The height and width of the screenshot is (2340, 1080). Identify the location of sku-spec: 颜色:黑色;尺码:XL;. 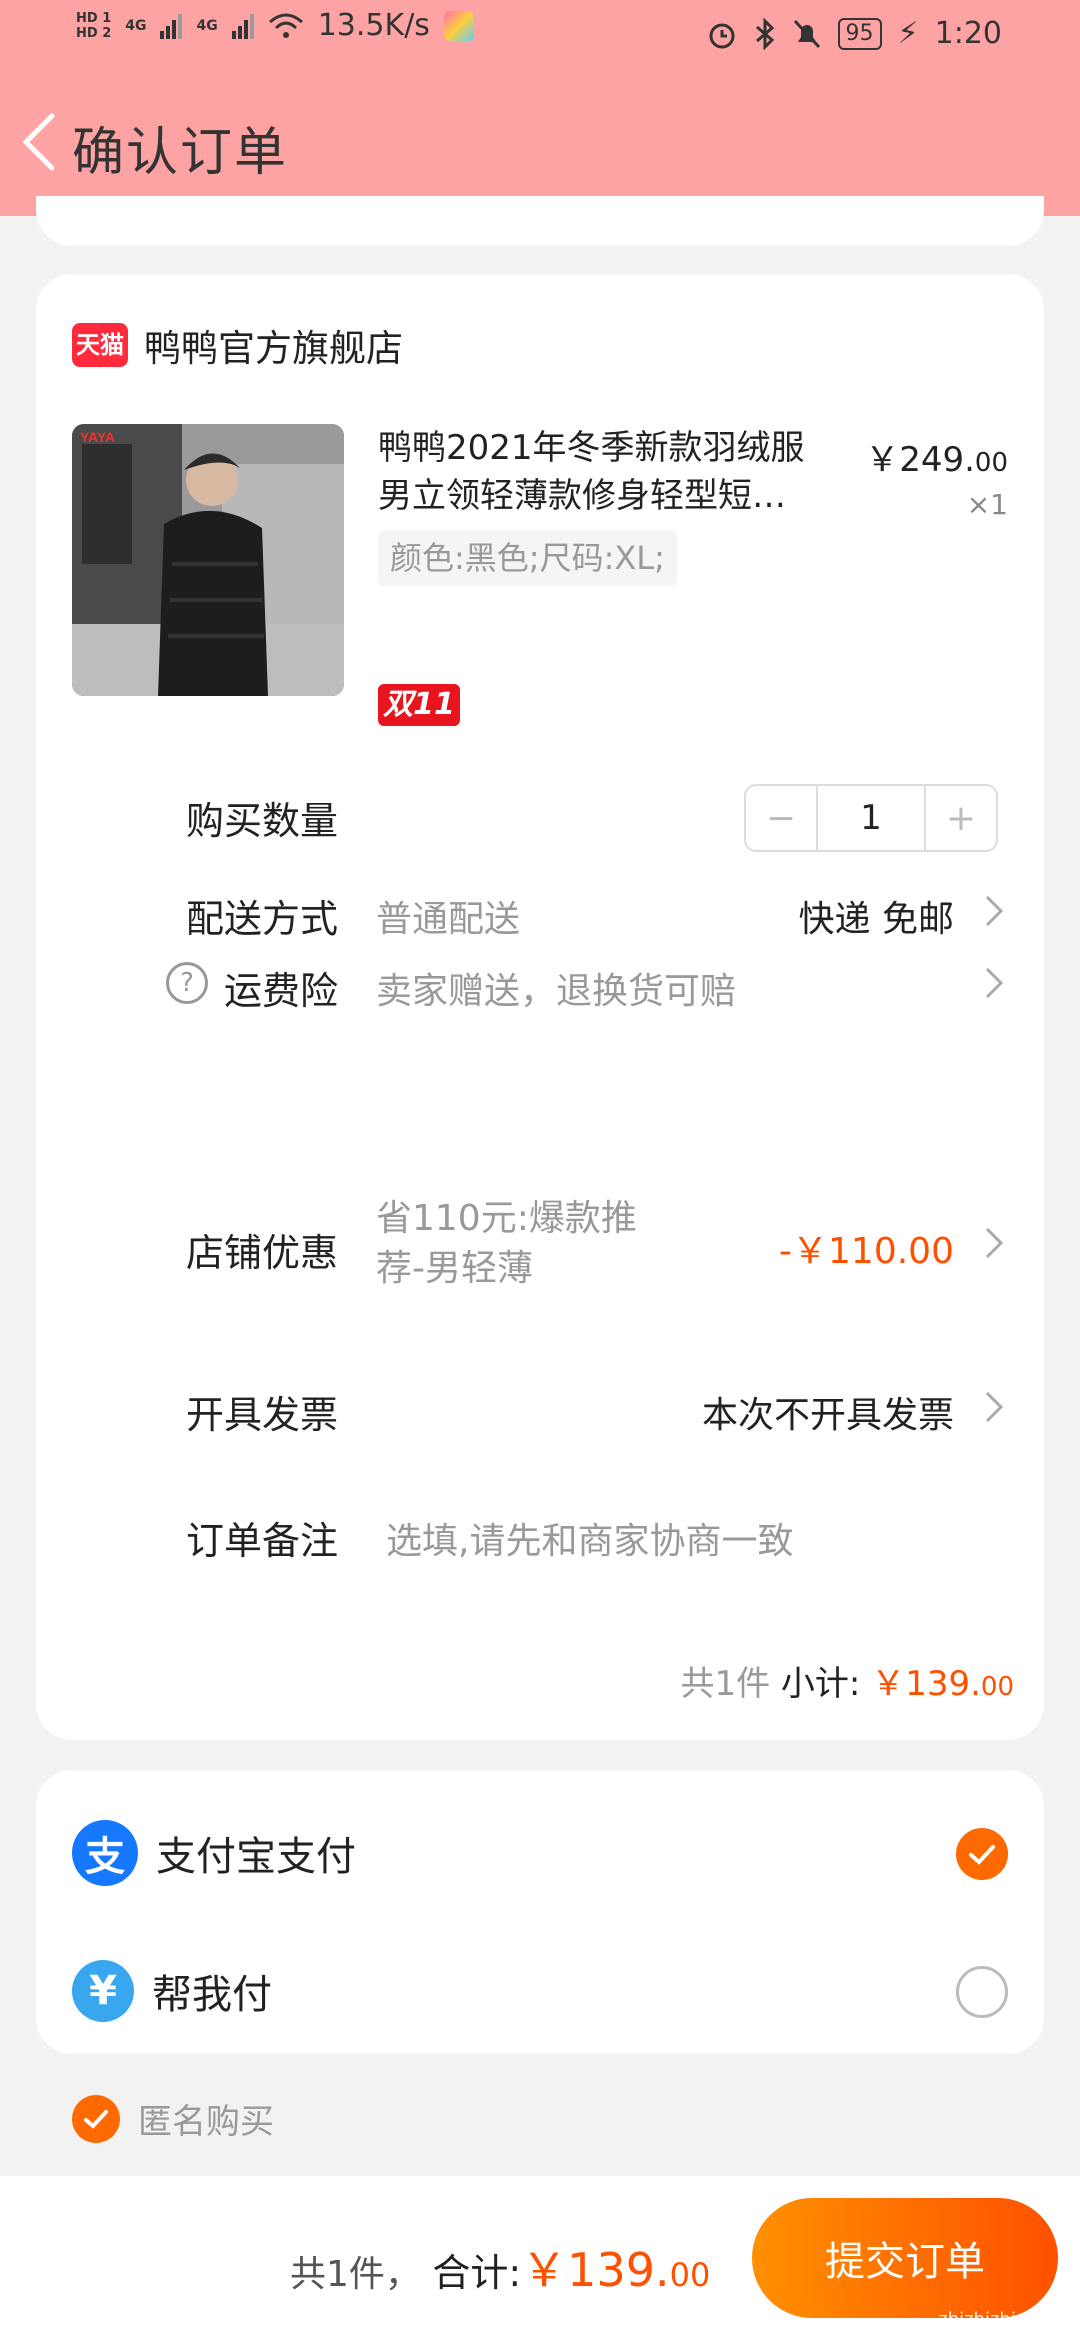
(527, 558).